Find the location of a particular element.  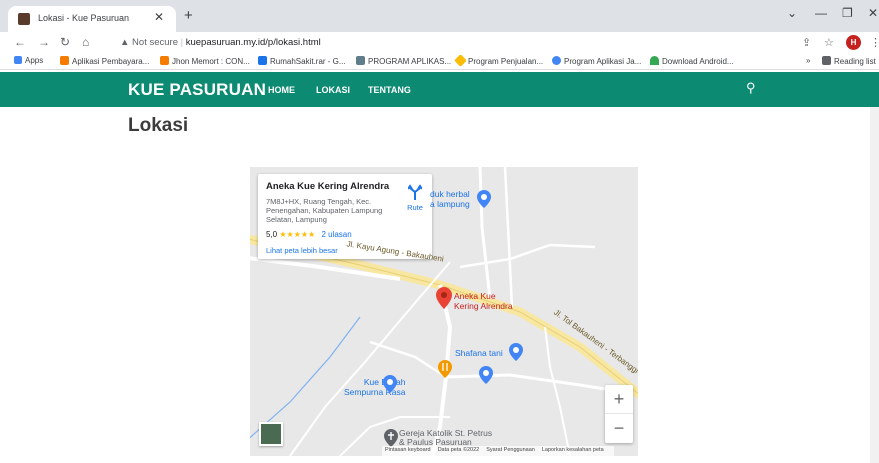

minimize-icon: — is located at coordinates (821, 13).